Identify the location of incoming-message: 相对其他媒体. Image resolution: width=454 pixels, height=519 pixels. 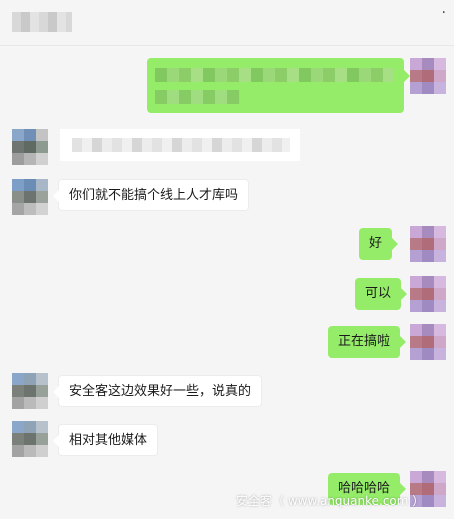
(105, 440).